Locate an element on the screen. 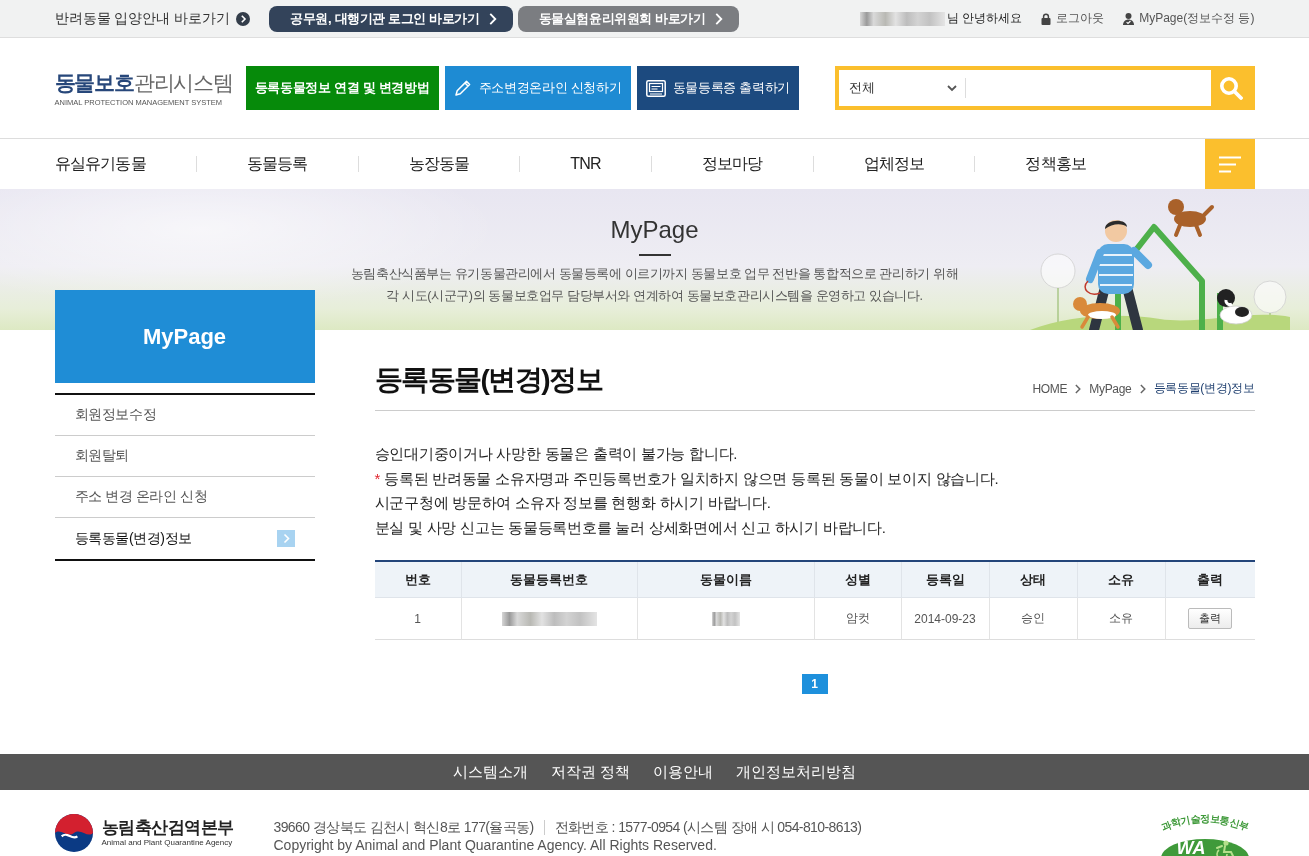 This screenshot has height=856, width=1309. menu-button is located at coordinates (1229, 164).